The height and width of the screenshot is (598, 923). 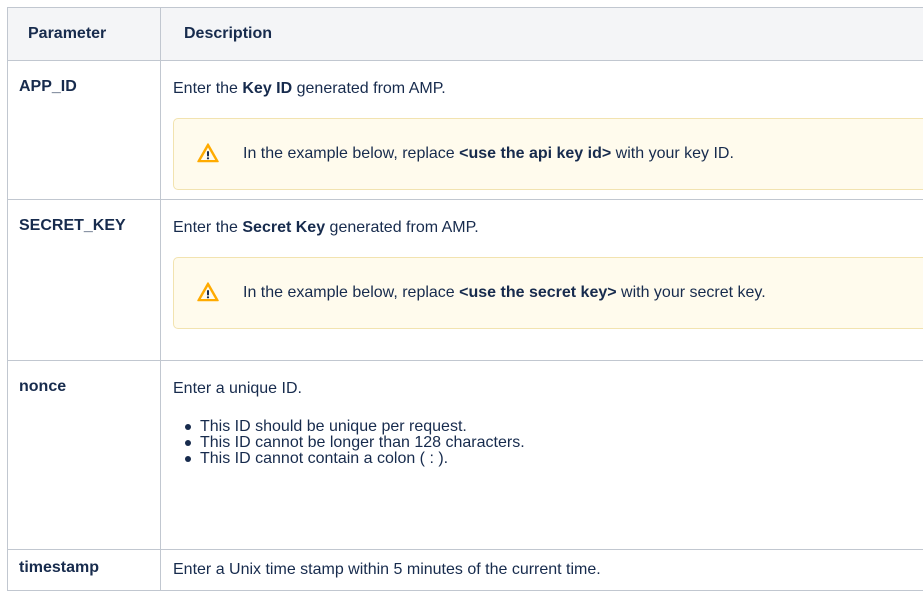 What do you see at coordinates (554, 459) in the screenshot?
I see `list-item: This ID cannot contain a colon ( : ).` at bounding box center [554, 459].